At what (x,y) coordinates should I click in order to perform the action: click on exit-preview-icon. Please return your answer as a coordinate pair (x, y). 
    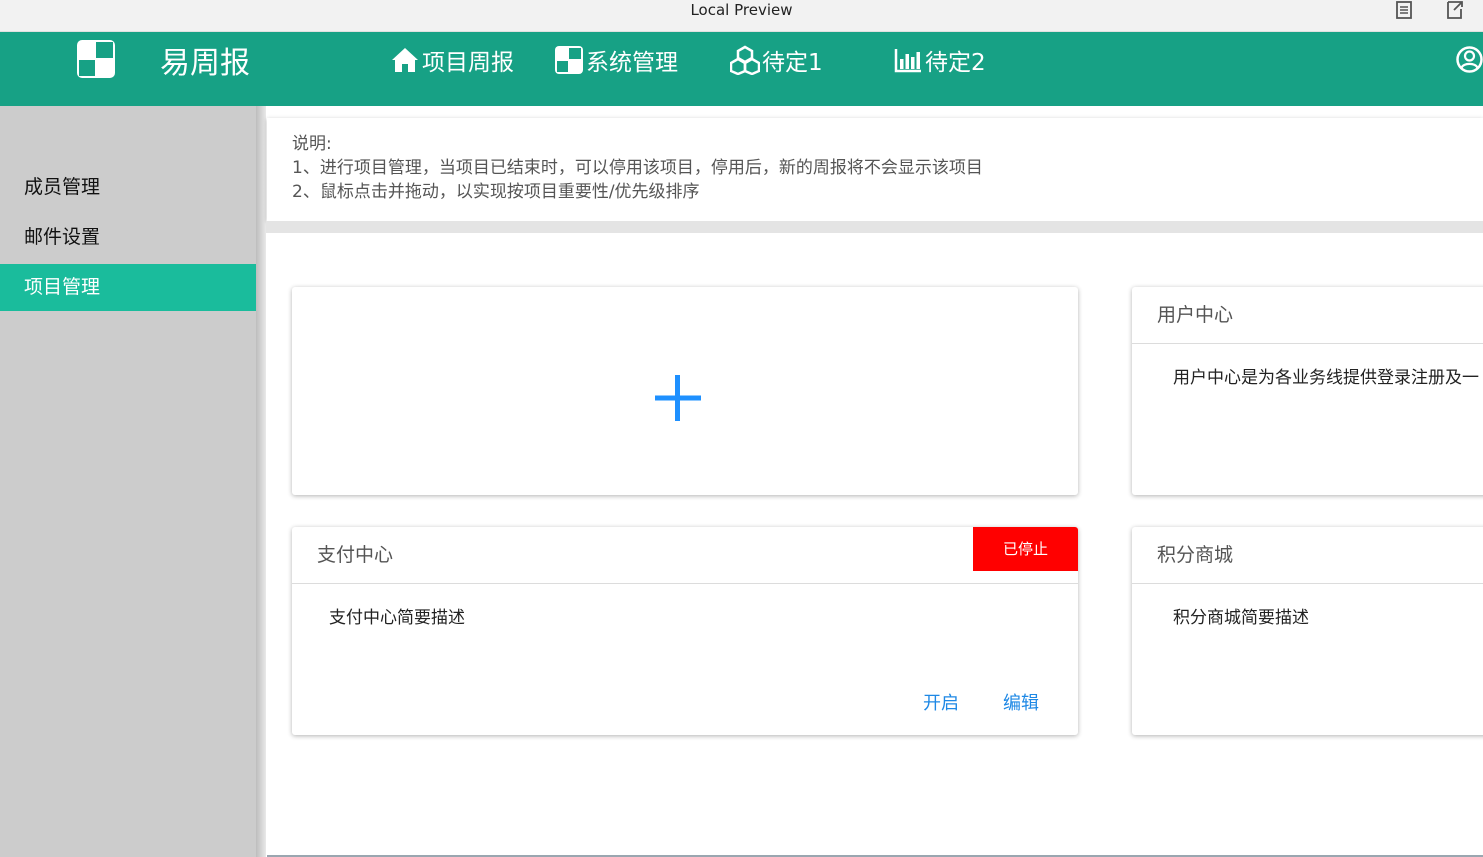
    Looking at the image, I should click on (1455, 10).